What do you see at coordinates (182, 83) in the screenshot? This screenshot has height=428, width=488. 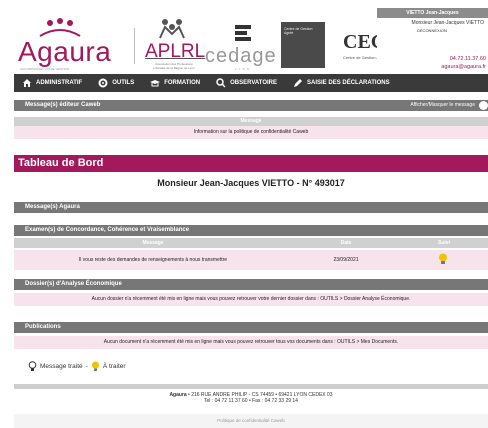 I see `nav-label: FORMATION` at bounding box center [182, 83].